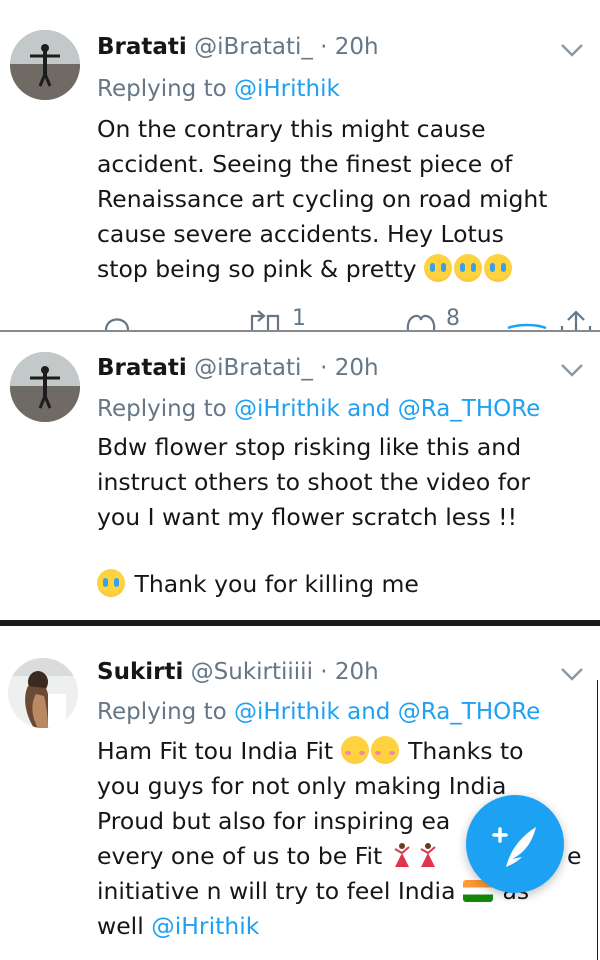  I want to click on user-name: Sukirti, so click(140, 672).